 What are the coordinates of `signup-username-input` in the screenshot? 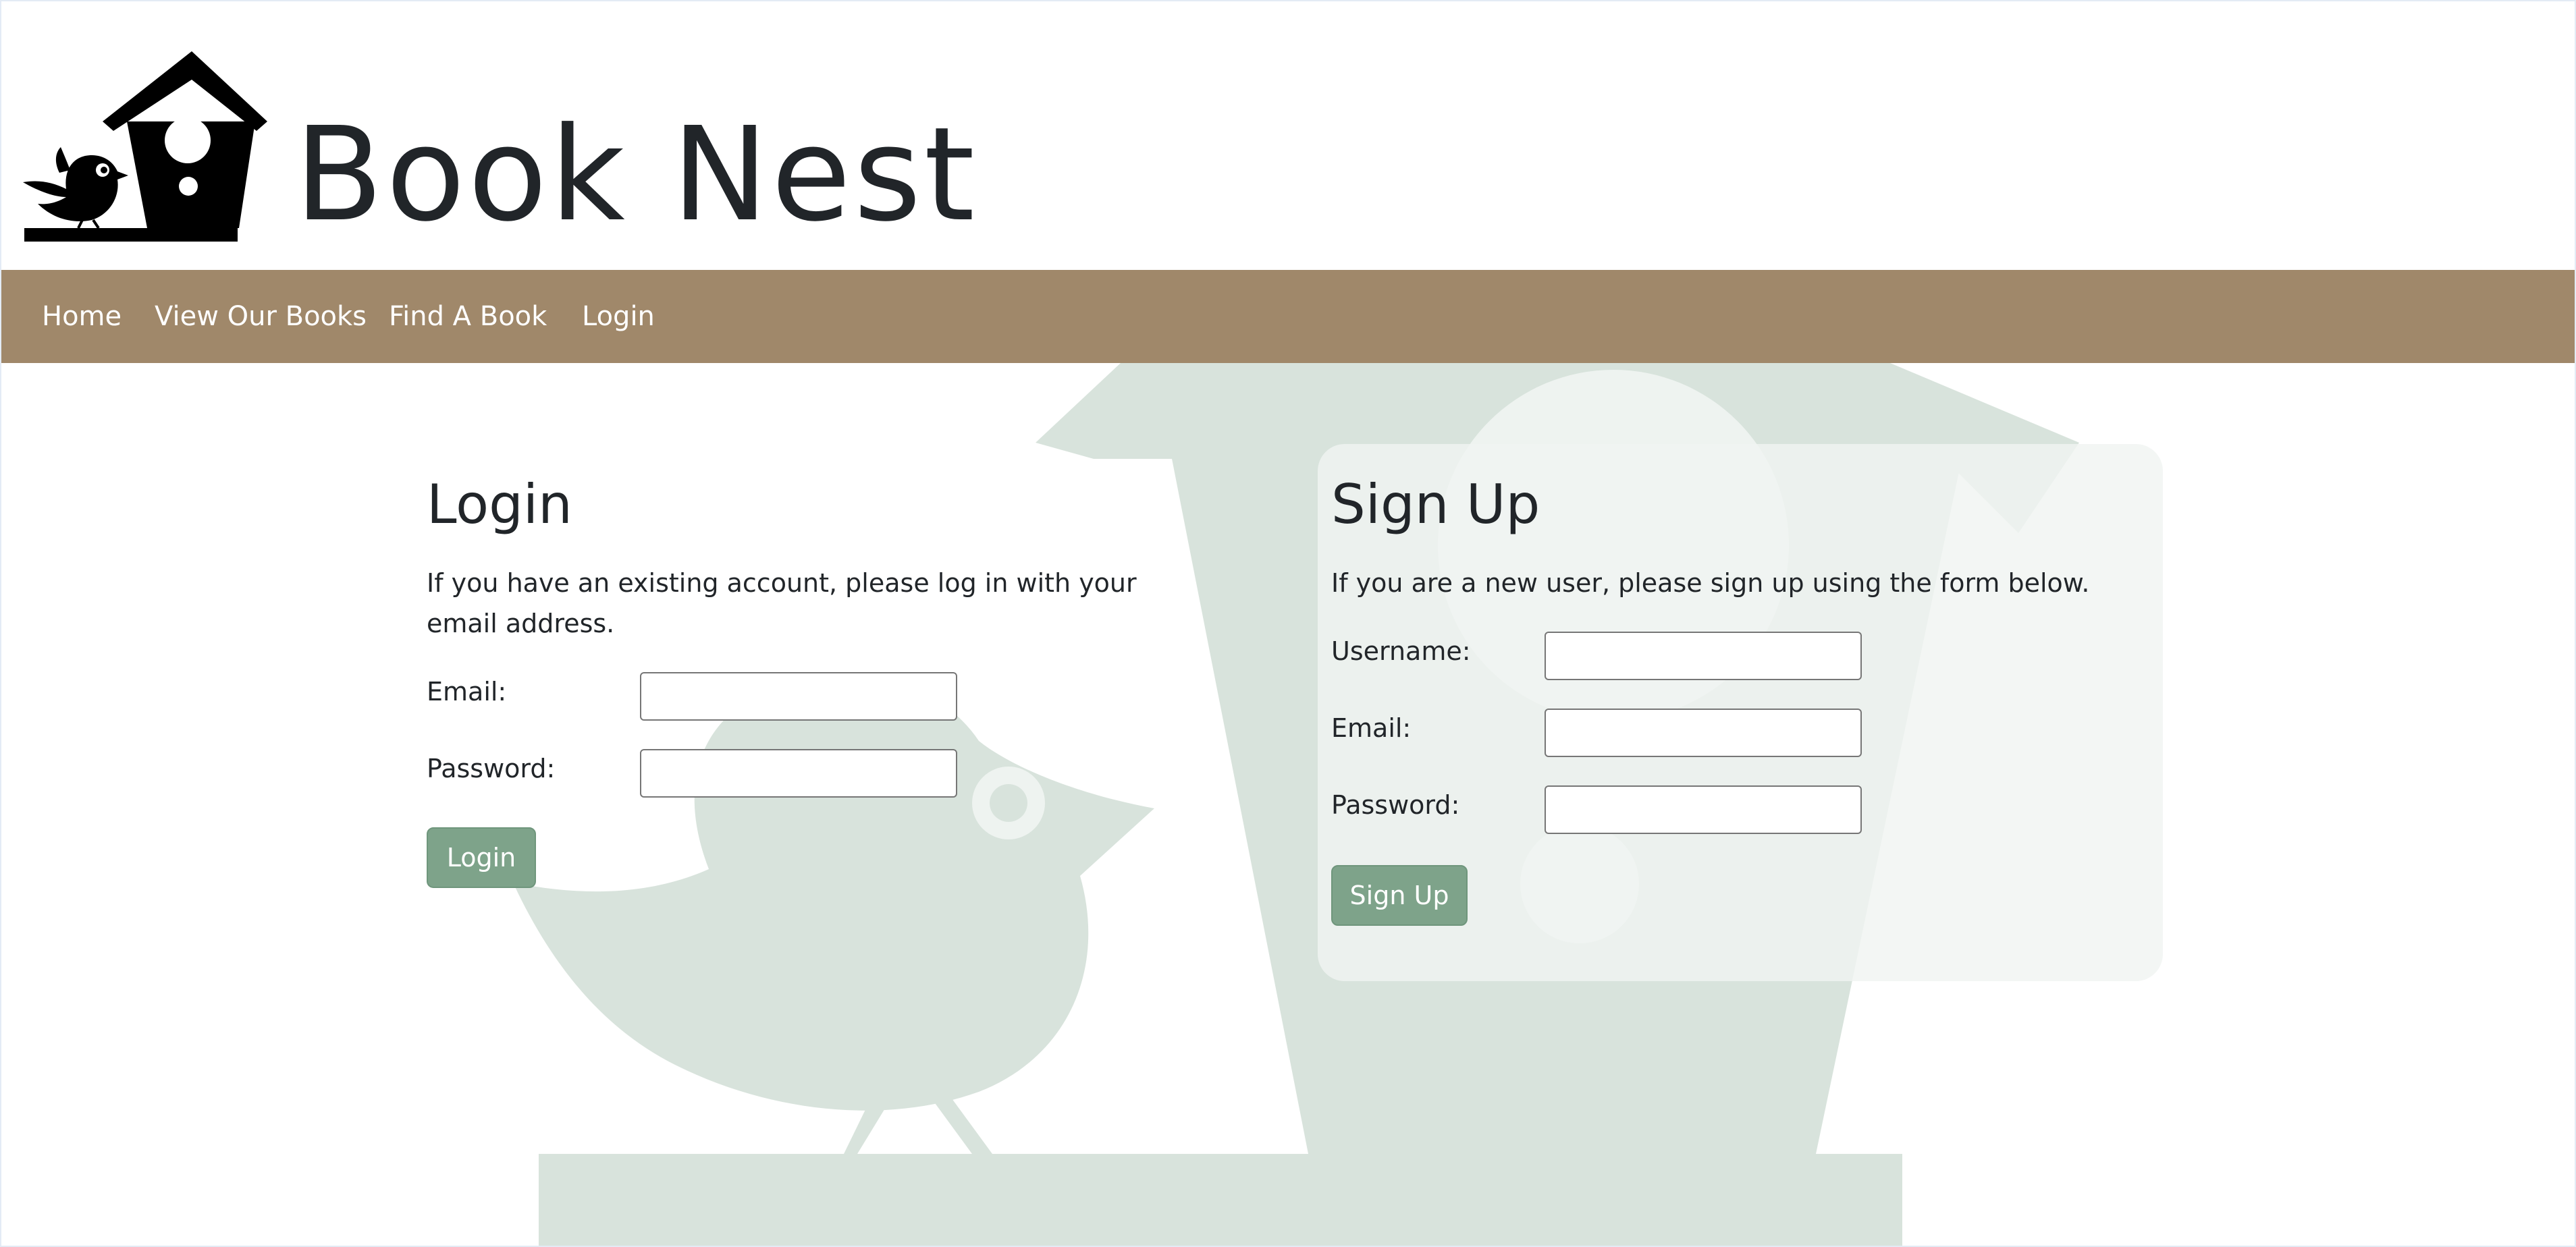 It's located at (1703, 656).